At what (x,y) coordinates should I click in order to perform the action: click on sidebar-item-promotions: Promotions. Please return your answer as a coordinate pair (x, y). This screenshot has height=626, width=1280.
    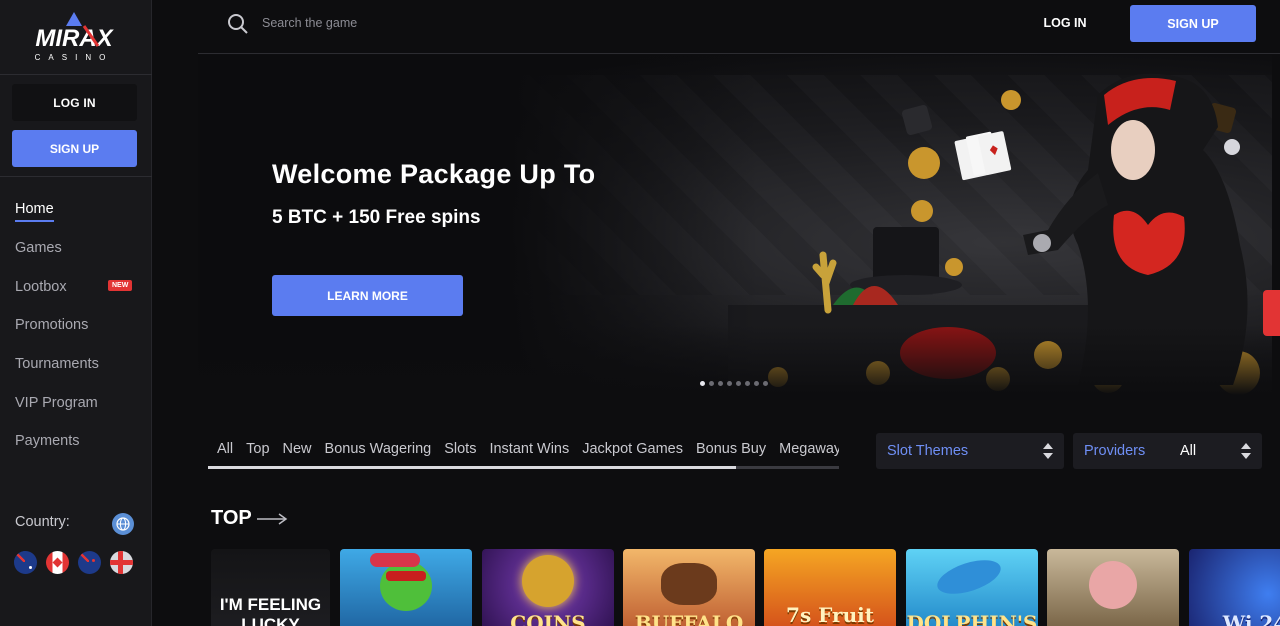
    Looking at the image, I should click on (76, 325).